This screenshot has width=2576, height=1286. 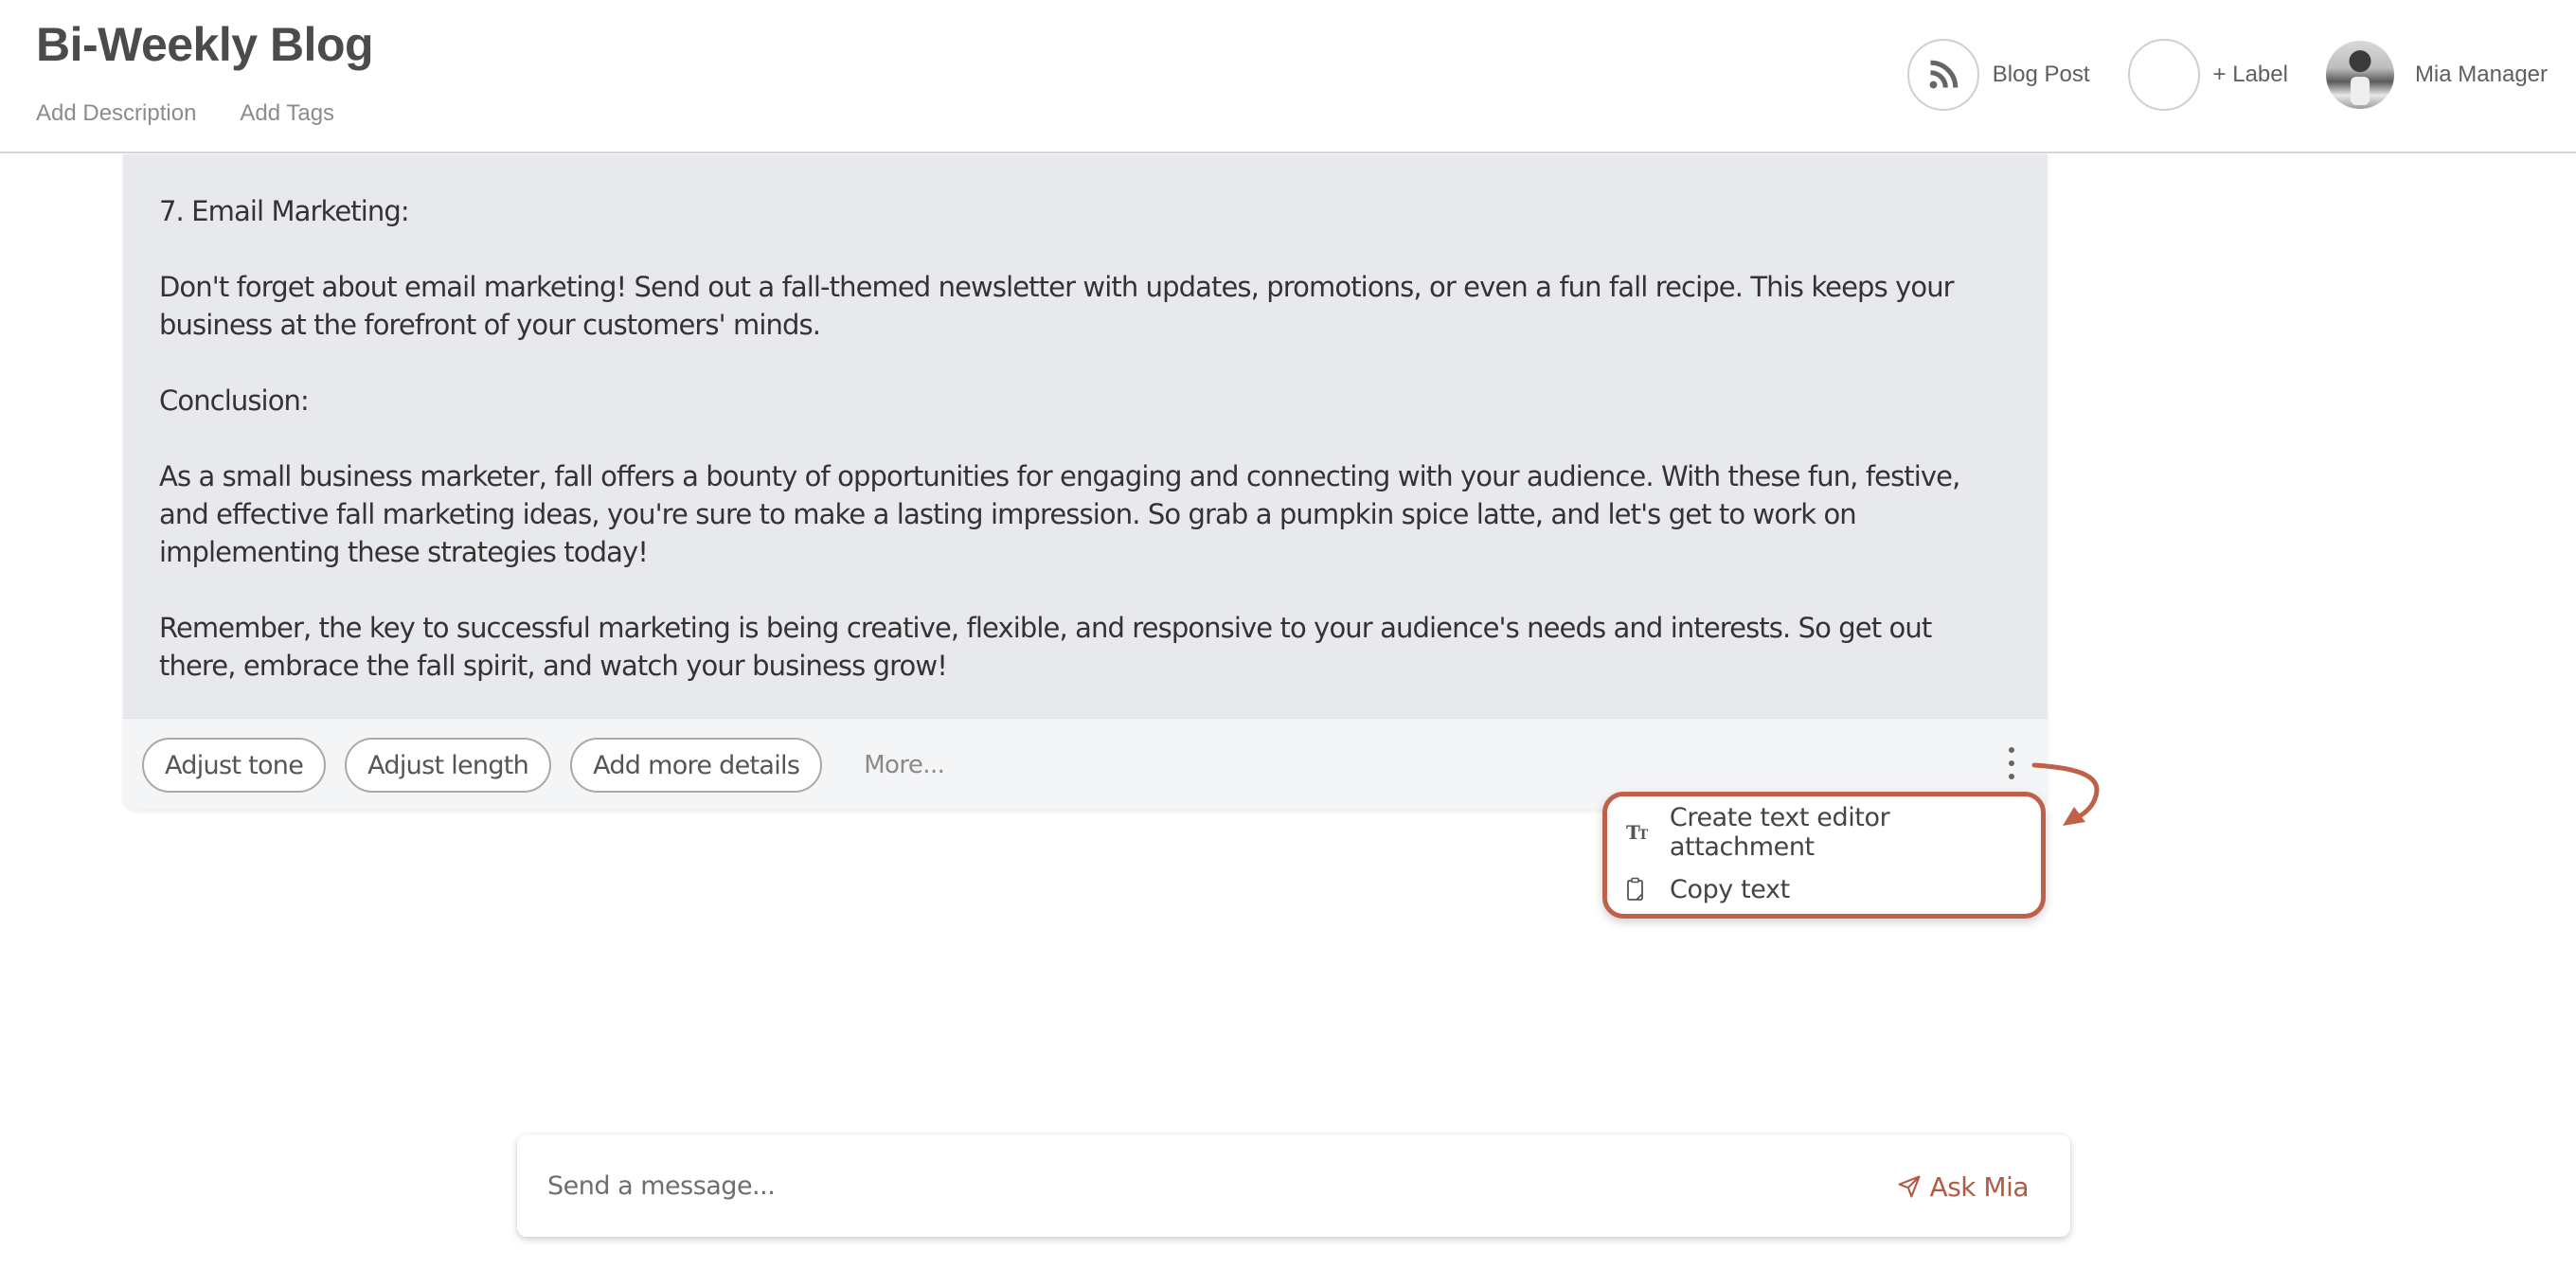 I want to click on response-paragraph: 7. Email Marketing:, so click(x=284, y=211).